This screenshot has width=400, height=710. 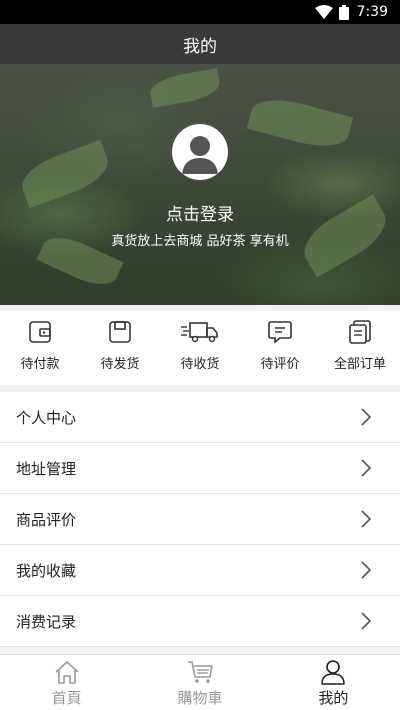 I want to click on tab-mine: 我的, so click(x=333, y=682).